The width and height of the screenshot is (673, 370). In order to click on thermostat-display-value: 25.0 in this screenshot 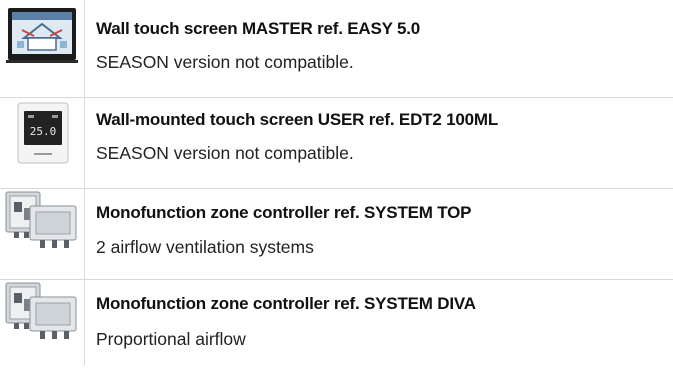, I will do `click(43, 131)`.